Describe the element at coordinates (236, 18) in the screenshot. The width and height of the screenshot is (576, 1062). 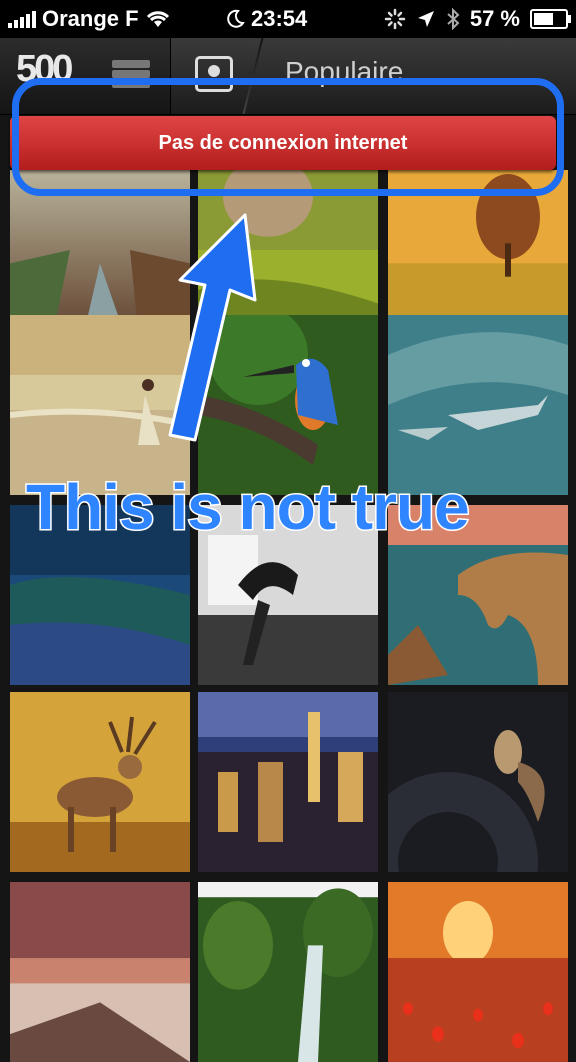
I see `moon-icon` at that location.